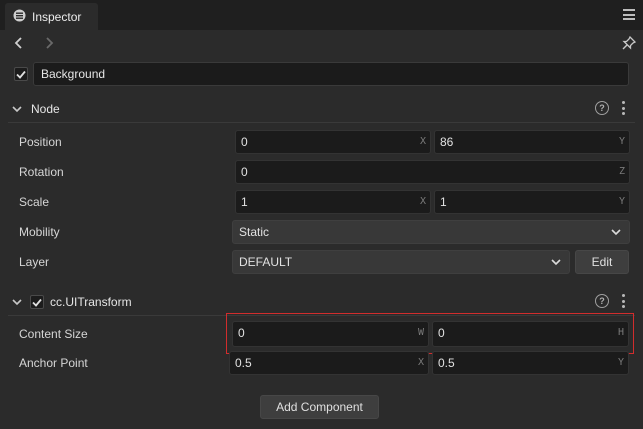  What do you see at coordinates (57, 16) in the screenshot?
I see `tab-title: Inspector` at bounding box center [57, 16].